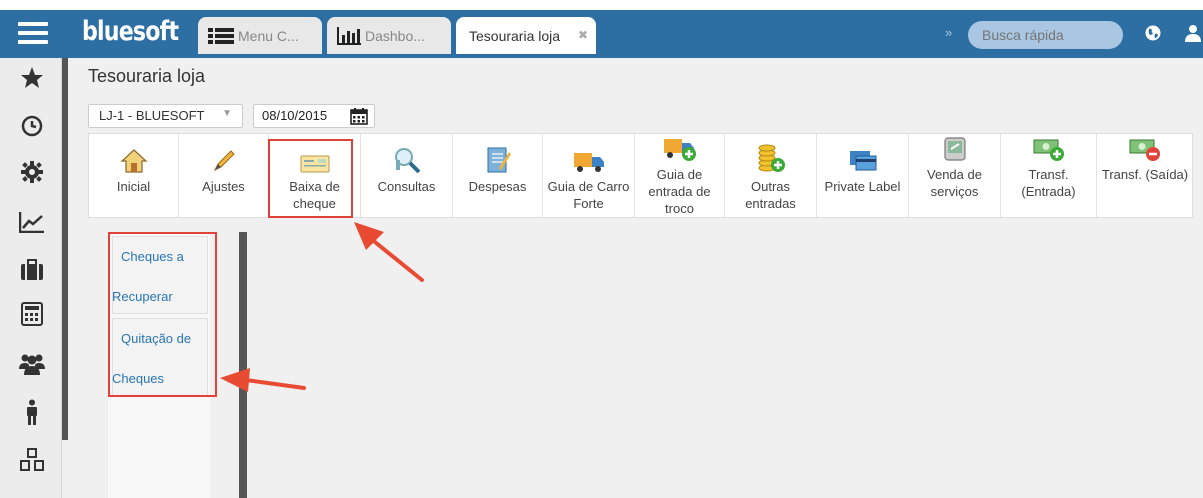 Image resolution: width=1203 pixels, height=498 pixels. Describe the element at coordinates (679, 191) in the screenshot. I see `toolbar-label: Guia de entrada de troco` at that location.